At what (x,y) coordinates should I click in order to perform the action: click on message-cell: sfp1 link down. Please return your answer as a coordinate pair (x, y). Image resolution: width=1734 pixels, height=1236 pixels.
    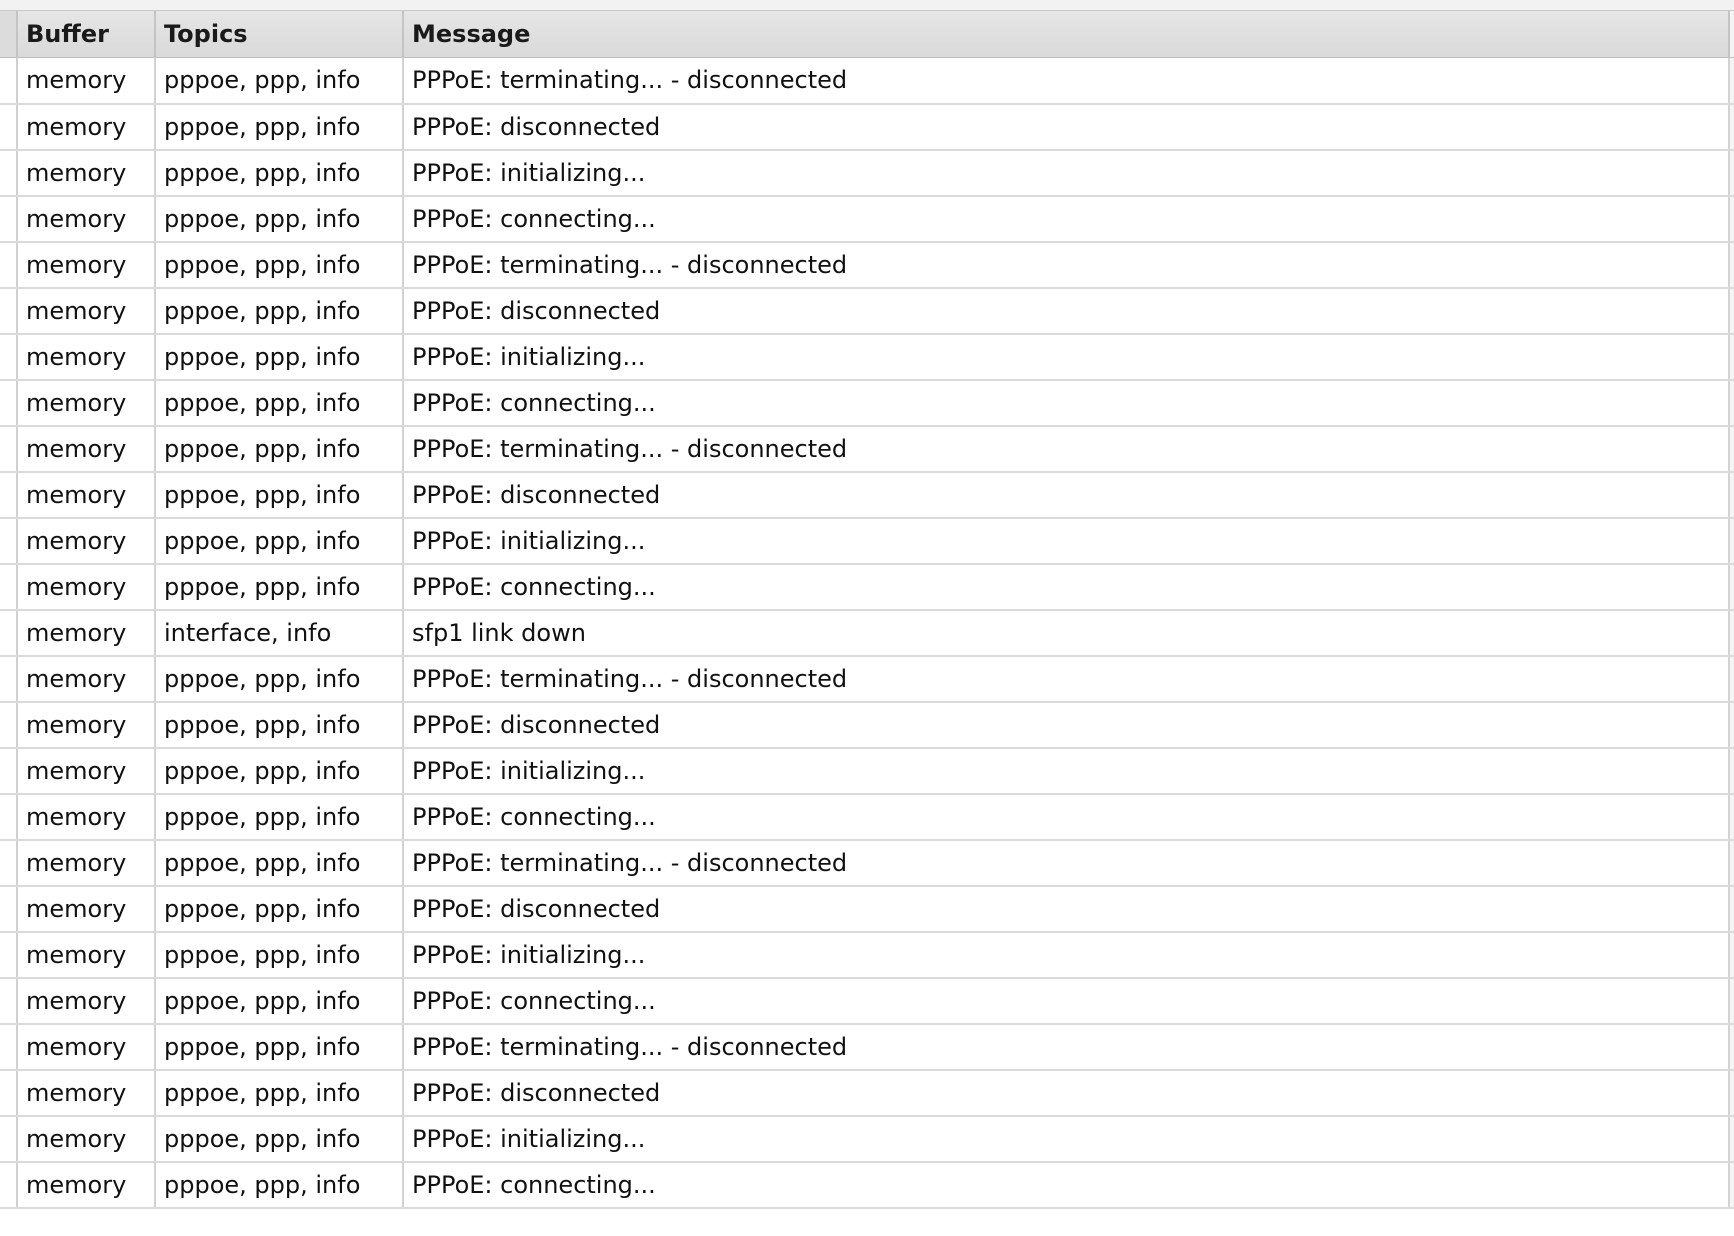
    Looking at the image, I should click on (1066, 633).